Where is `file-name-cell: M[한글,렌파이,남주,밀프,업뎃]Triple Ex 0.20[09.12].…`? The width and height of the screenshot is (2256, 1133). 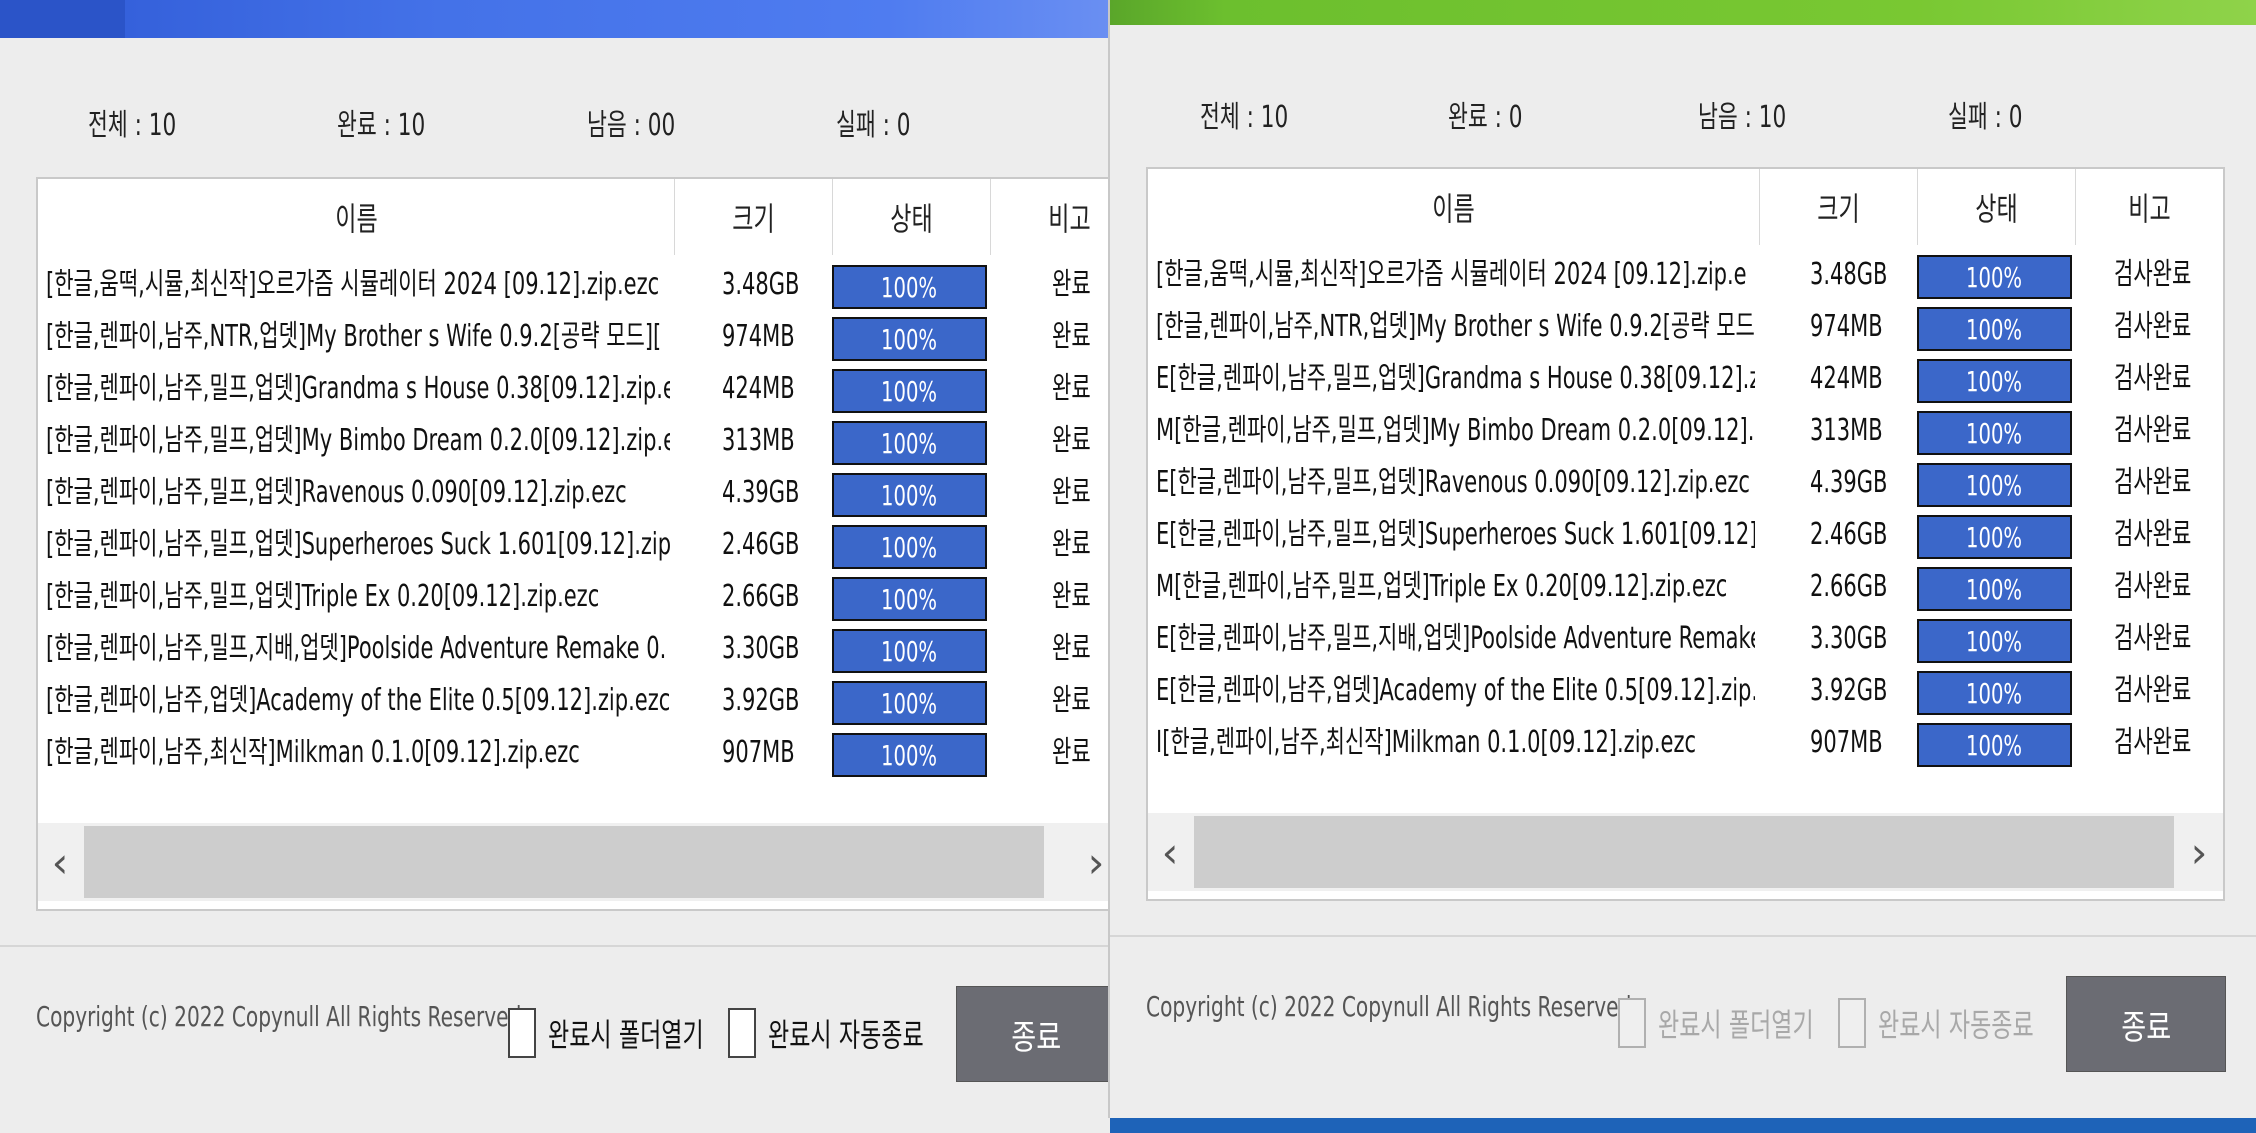 file-name-cell: M[한글,렌파이,남주,밀프,업뎃]Triple Ex 0.20[09.12].… is located at coordinates (1442, 586).